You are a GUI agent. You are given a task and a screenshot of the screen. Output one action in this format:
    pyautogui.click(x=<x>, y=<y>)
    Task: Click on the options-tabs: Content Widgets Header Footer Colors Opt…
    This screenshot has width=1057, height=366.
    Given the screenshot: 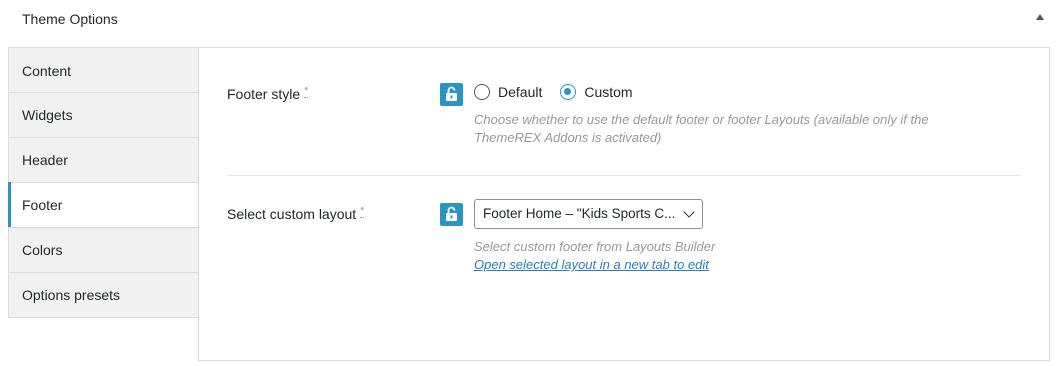 What is the action you would take?
    pyautogui.click(x=103, y=182)
    